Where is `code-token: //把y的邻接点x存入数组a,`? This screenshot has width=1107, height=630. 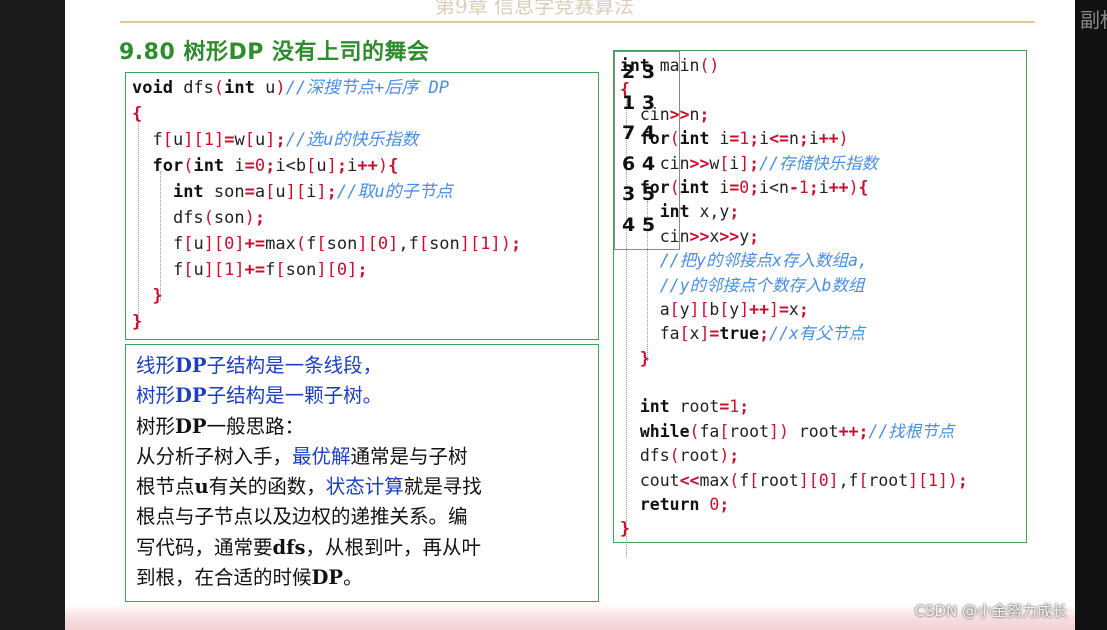 code-token: //把y的邻接点x存入数组a, is located at coordinates (744, 261).